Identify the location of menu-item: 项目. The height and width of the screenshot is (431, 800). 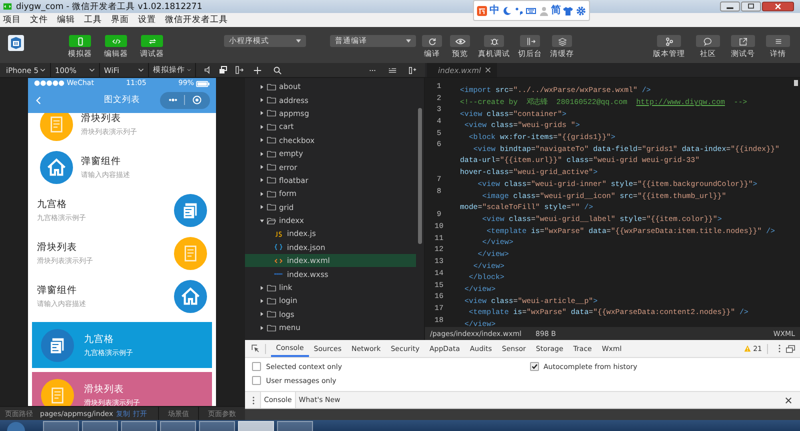
(12, 20).